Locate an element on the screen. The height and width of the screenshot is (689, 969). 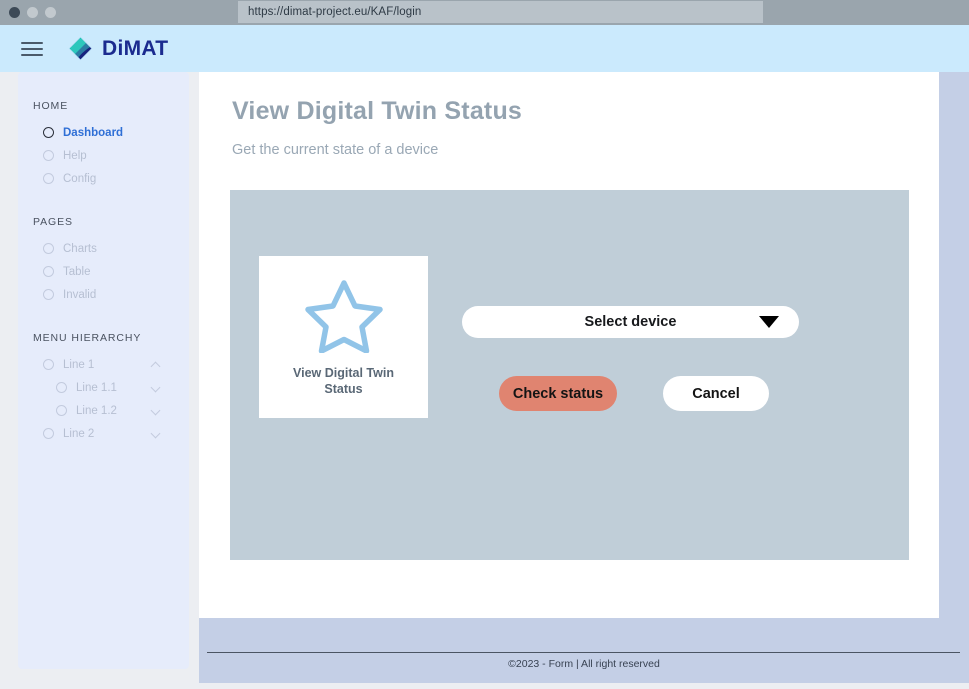
nav-group-title-menu-hierarchy: MENU HIERARCHY is located at coordinates (87, 338).